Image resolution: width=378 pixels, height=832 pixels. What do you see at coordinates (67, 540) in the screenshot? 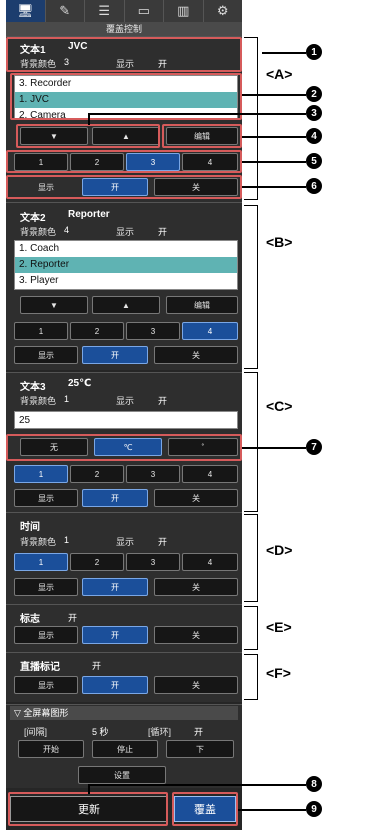
I see `time-bg-value: 1` at bounding box center [67, 540].